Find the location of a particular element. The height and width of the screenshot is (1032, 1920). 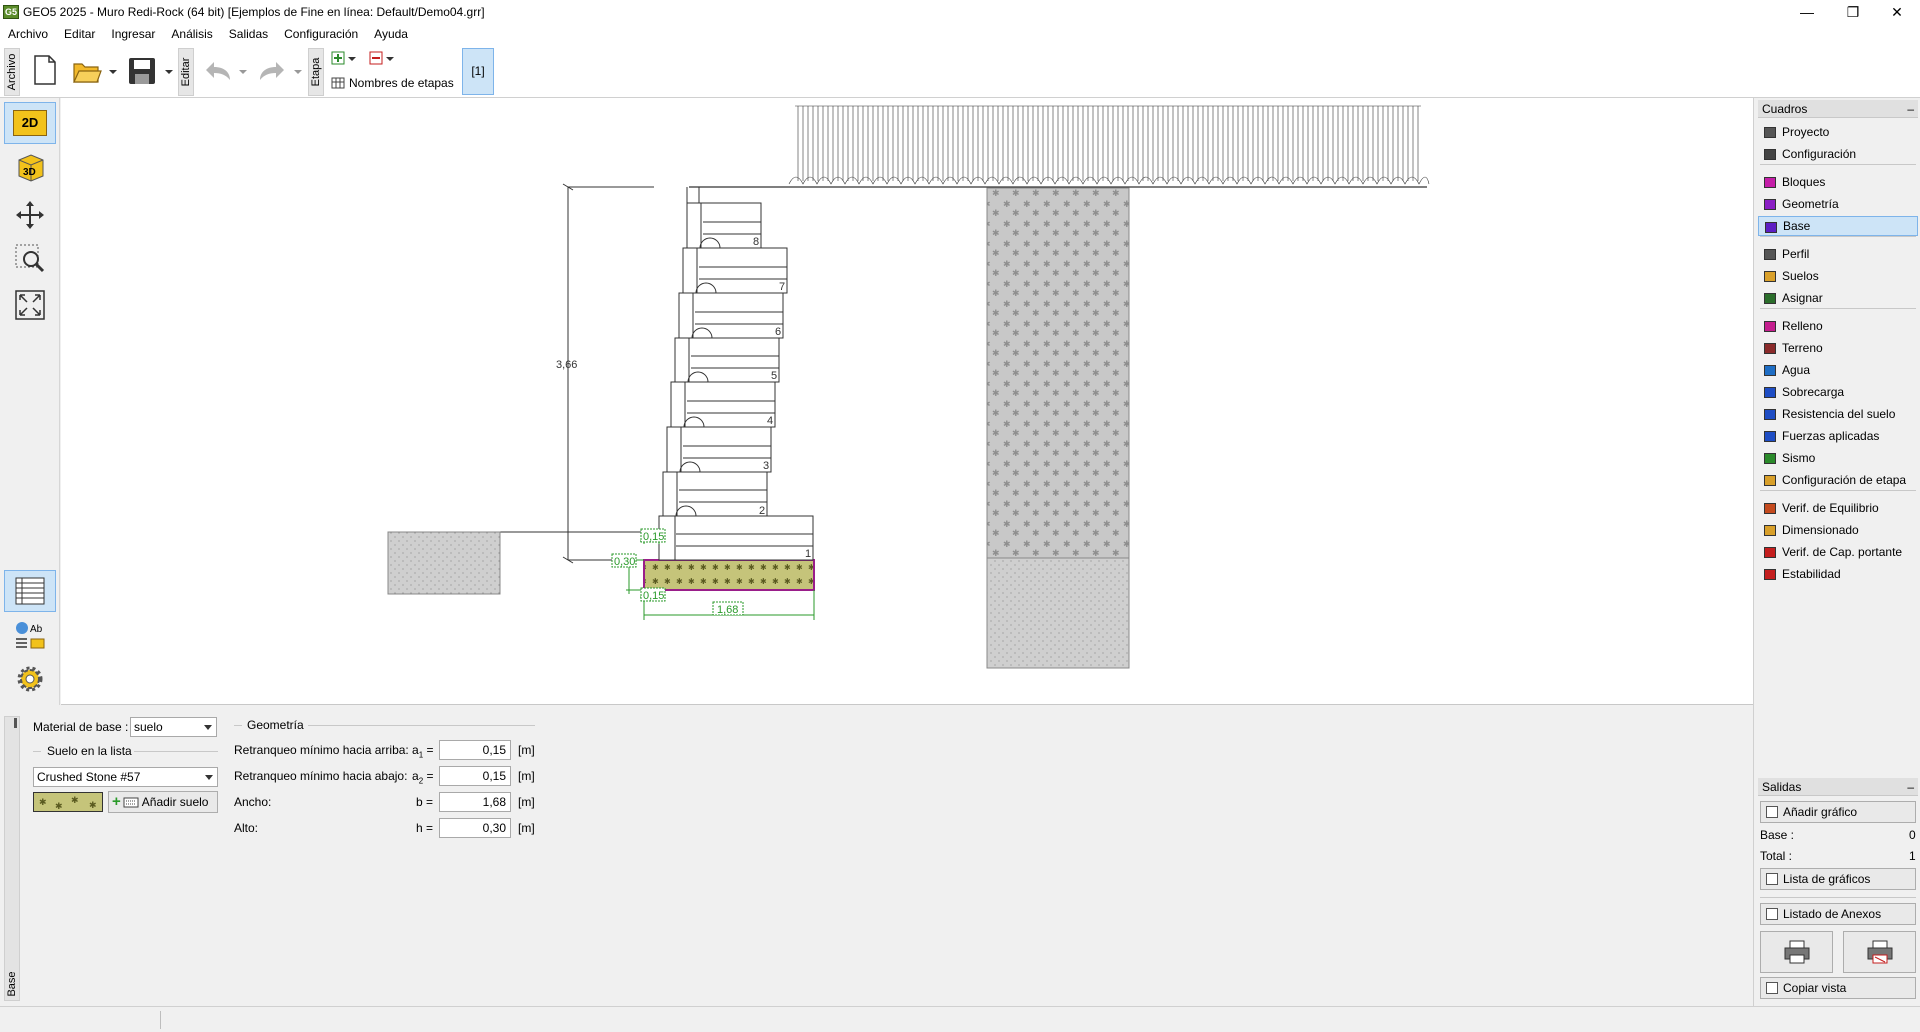

subsoil-column is located at coordinates (1058, 613).